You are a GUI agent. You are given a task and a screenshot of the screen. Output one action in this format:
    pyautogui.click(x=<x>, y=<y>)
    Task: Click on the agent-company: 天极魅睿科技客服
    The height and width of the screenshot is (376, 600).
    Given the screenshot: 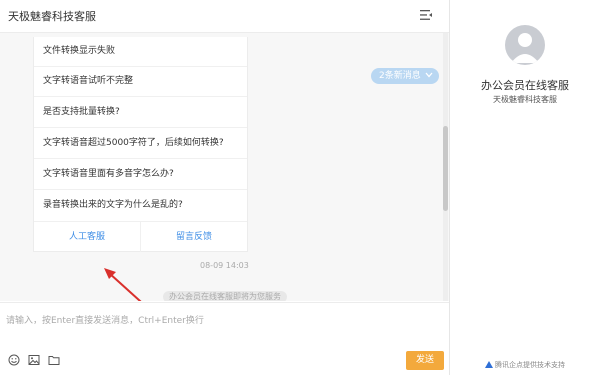 What is the action you would take?
    pyautogui.click(x=525, y=99)
    